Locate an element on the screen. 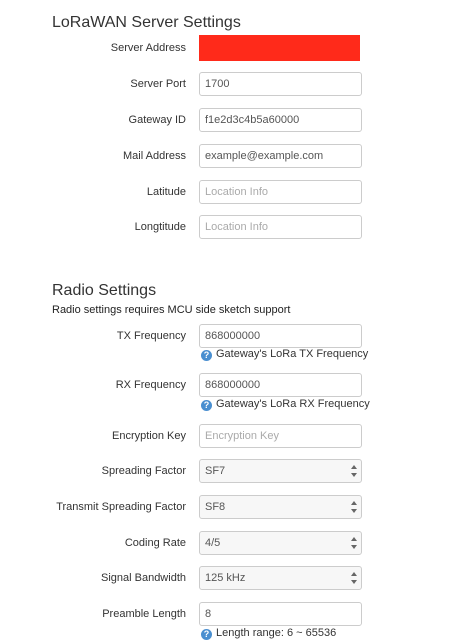 The height and width of the screenshot is (642, 474). signal-bandwidth-row: Signal Bandwidth 125 kHz is located at coordinates (237, 578).